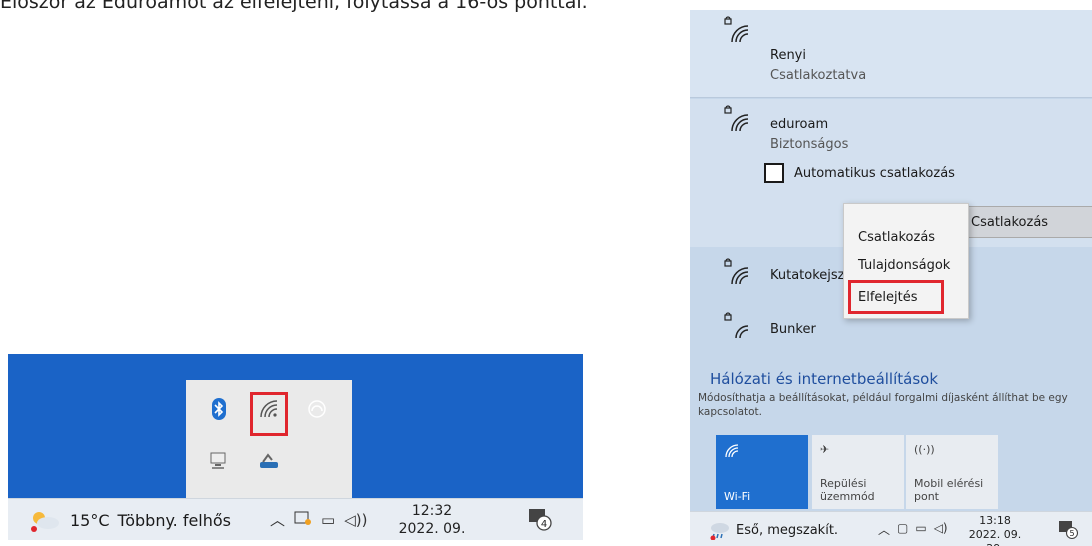 This screenshot has height=546, width=1092. I want to click on system-tray: ︿ ▭ ◁)), so click(318, 519).